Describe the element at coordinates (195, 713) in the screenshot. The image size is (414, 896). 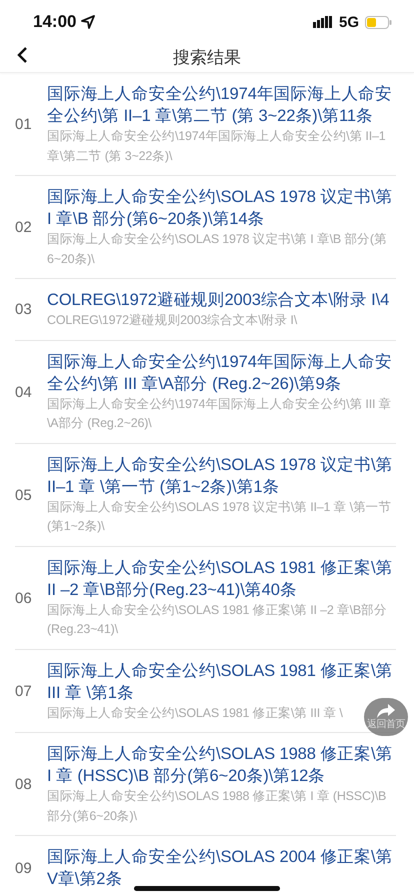
I see `result-path: 国际海上人命安全公约\SOLAS 1981 修正案\第 III 章 \` at that location.